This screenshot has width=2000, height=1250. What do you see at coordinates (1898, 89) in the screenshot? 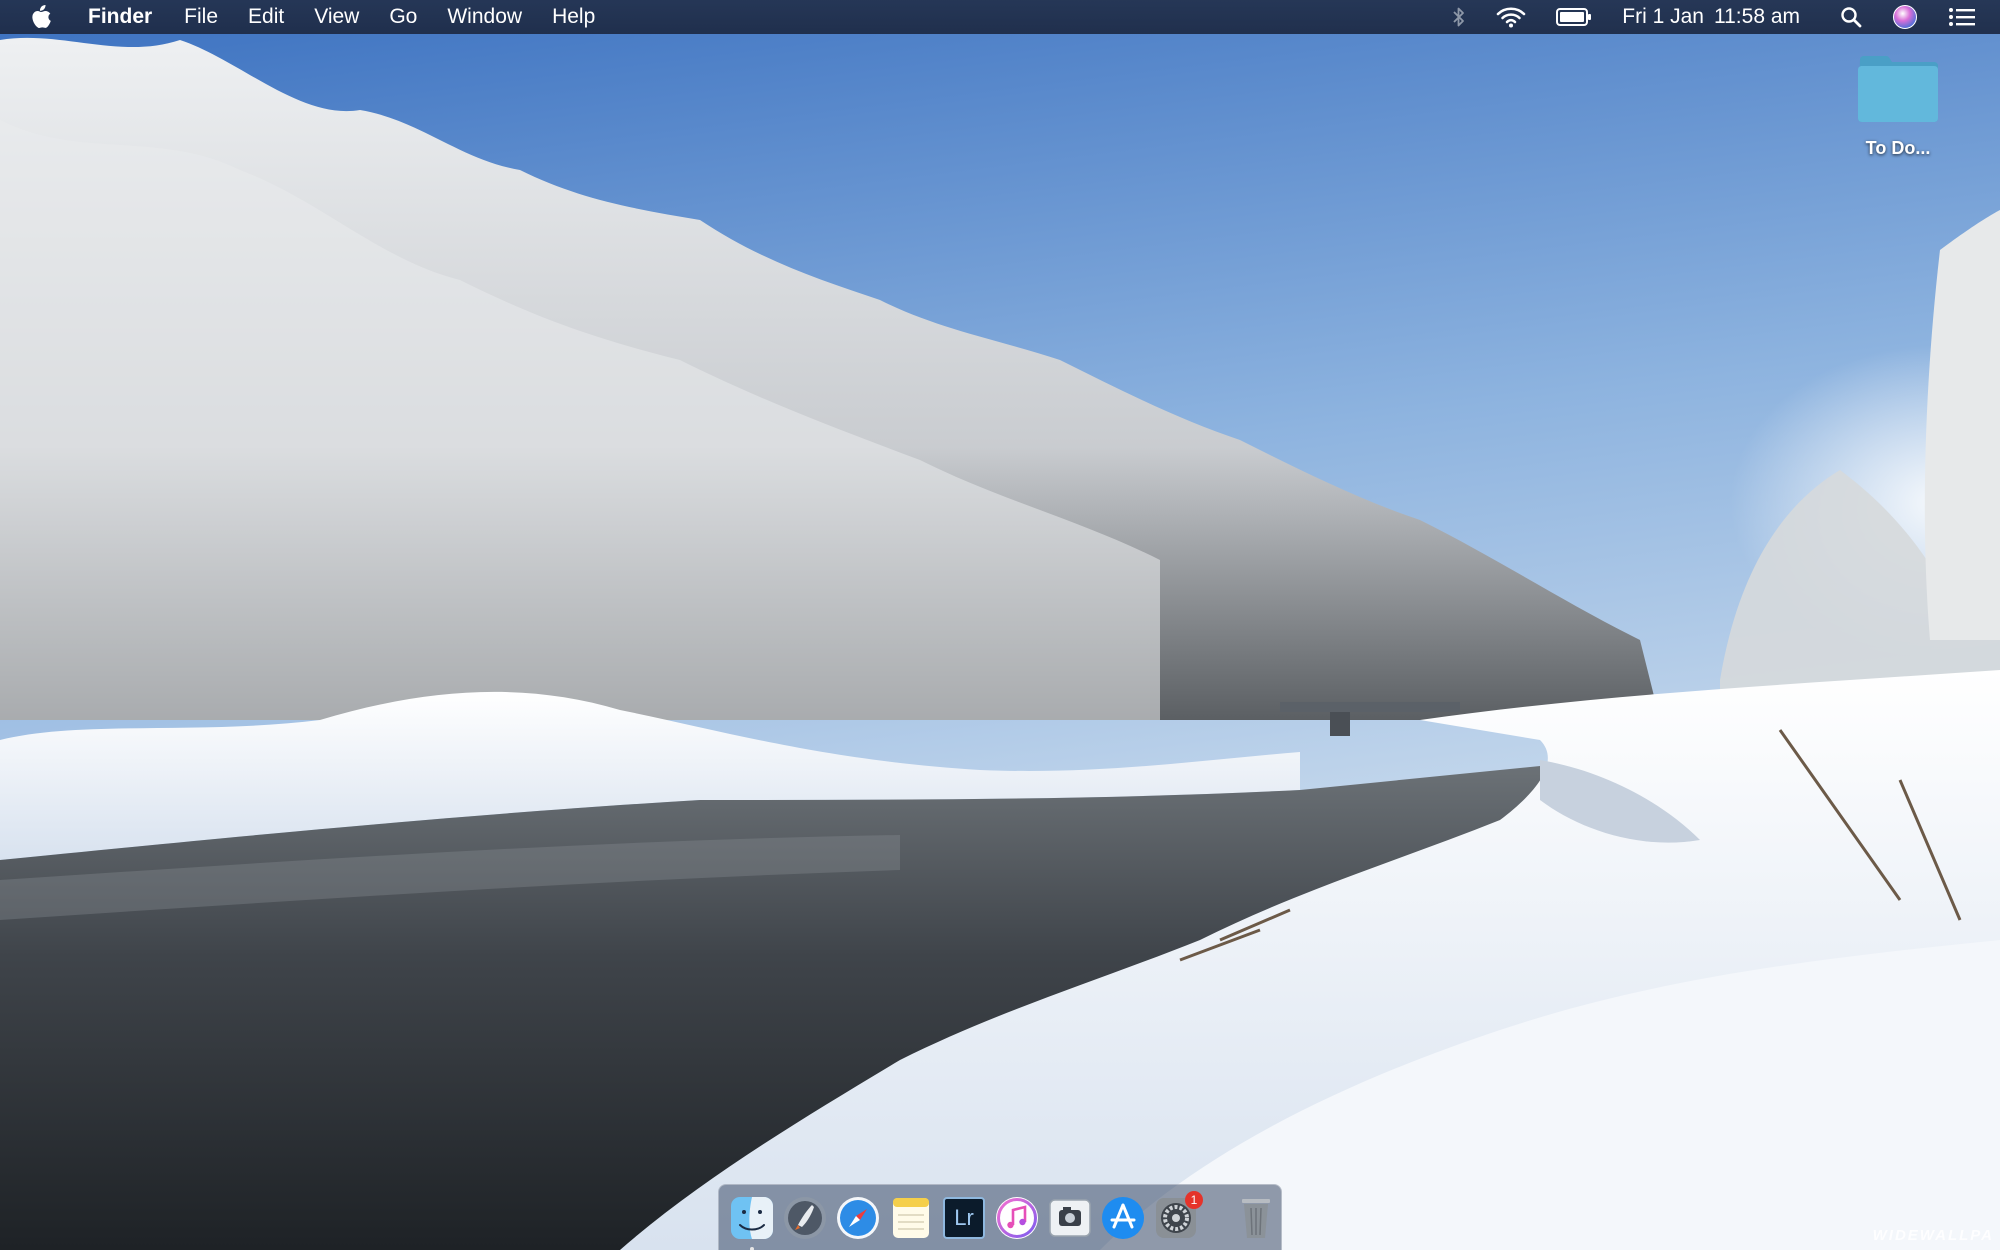
I see `folder-icon` at bounding box center [1898, 89].